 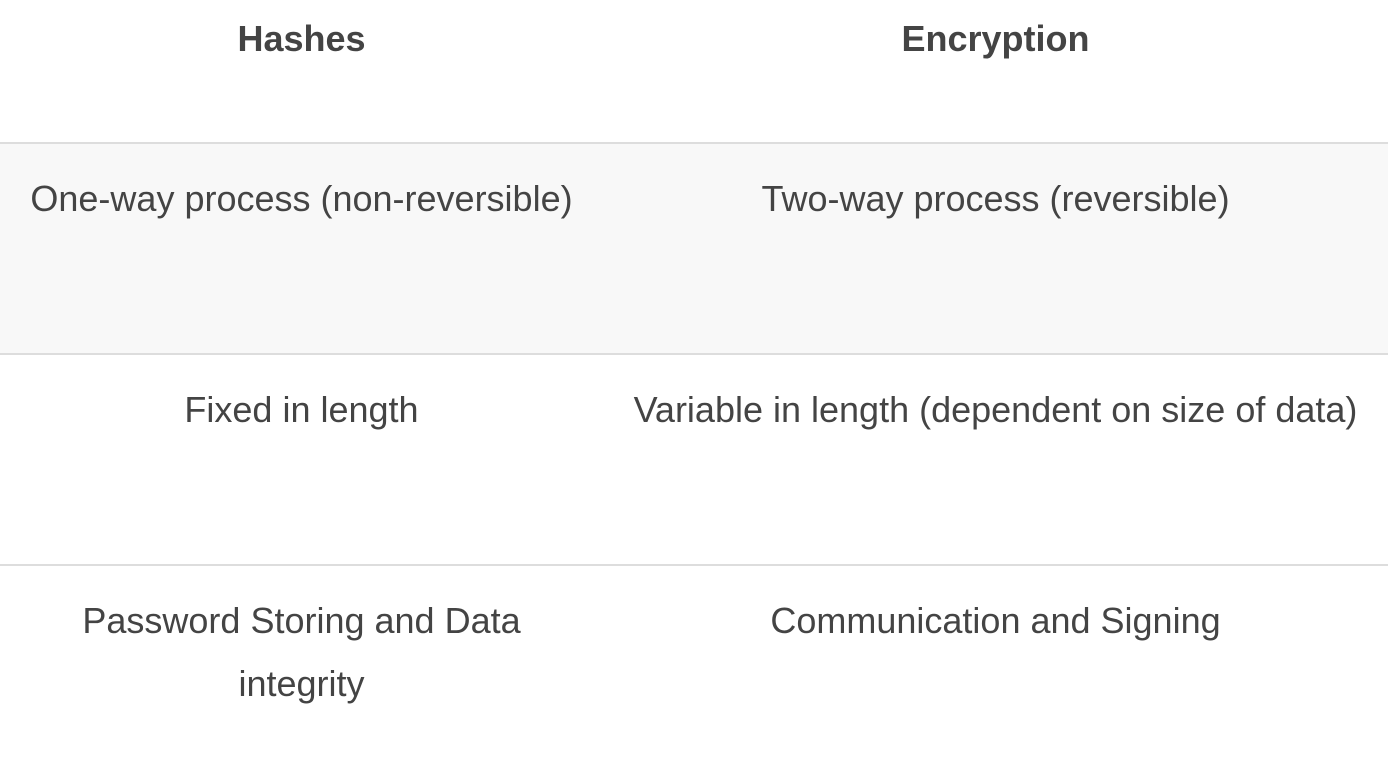 What do you see at coordinates (995, 620) in the screenshot?
I see `cell-encryption: Communication and Signing` at bounding box center [995, 620].